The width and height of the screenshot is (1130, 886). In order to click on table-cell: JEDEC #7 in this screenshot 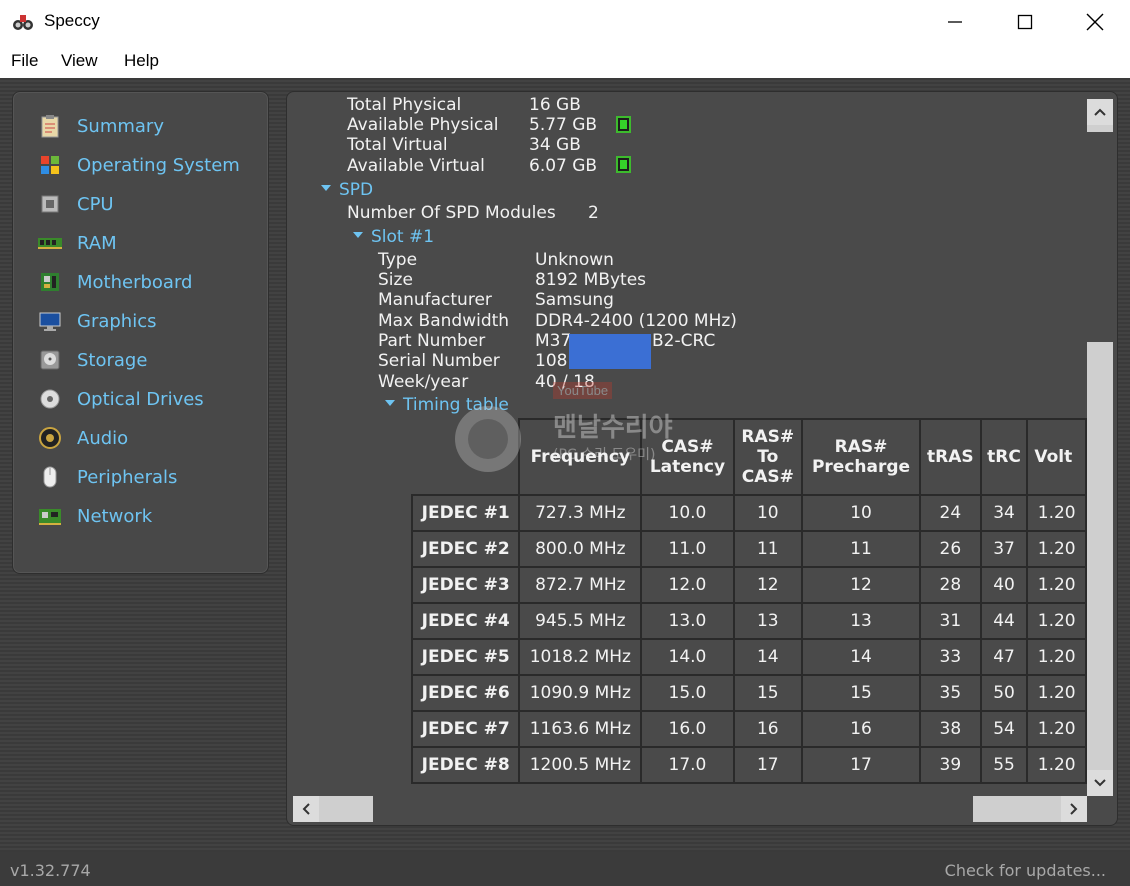, I will do `click(465, 729)`.